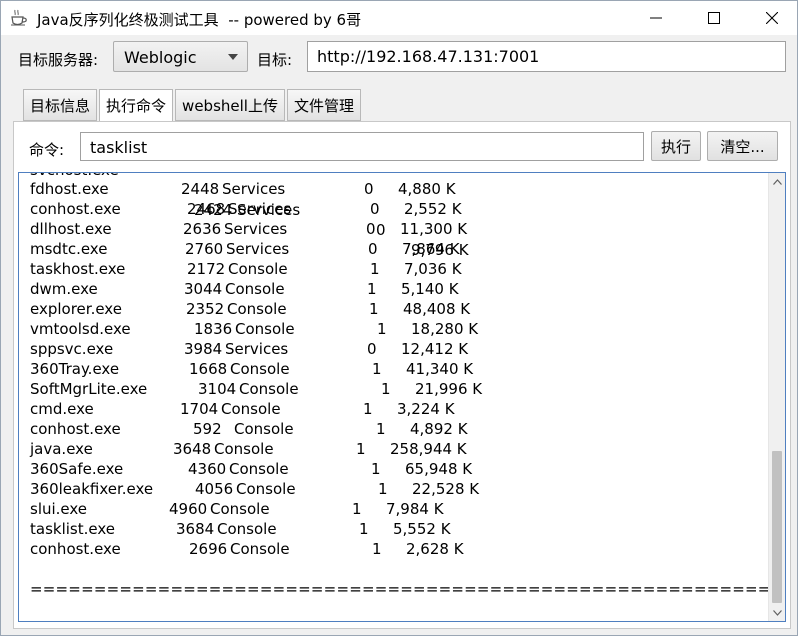 This screenshot has height=636, width=798. I want to click on tab-file-management: 文件管理, so click(324, 105).